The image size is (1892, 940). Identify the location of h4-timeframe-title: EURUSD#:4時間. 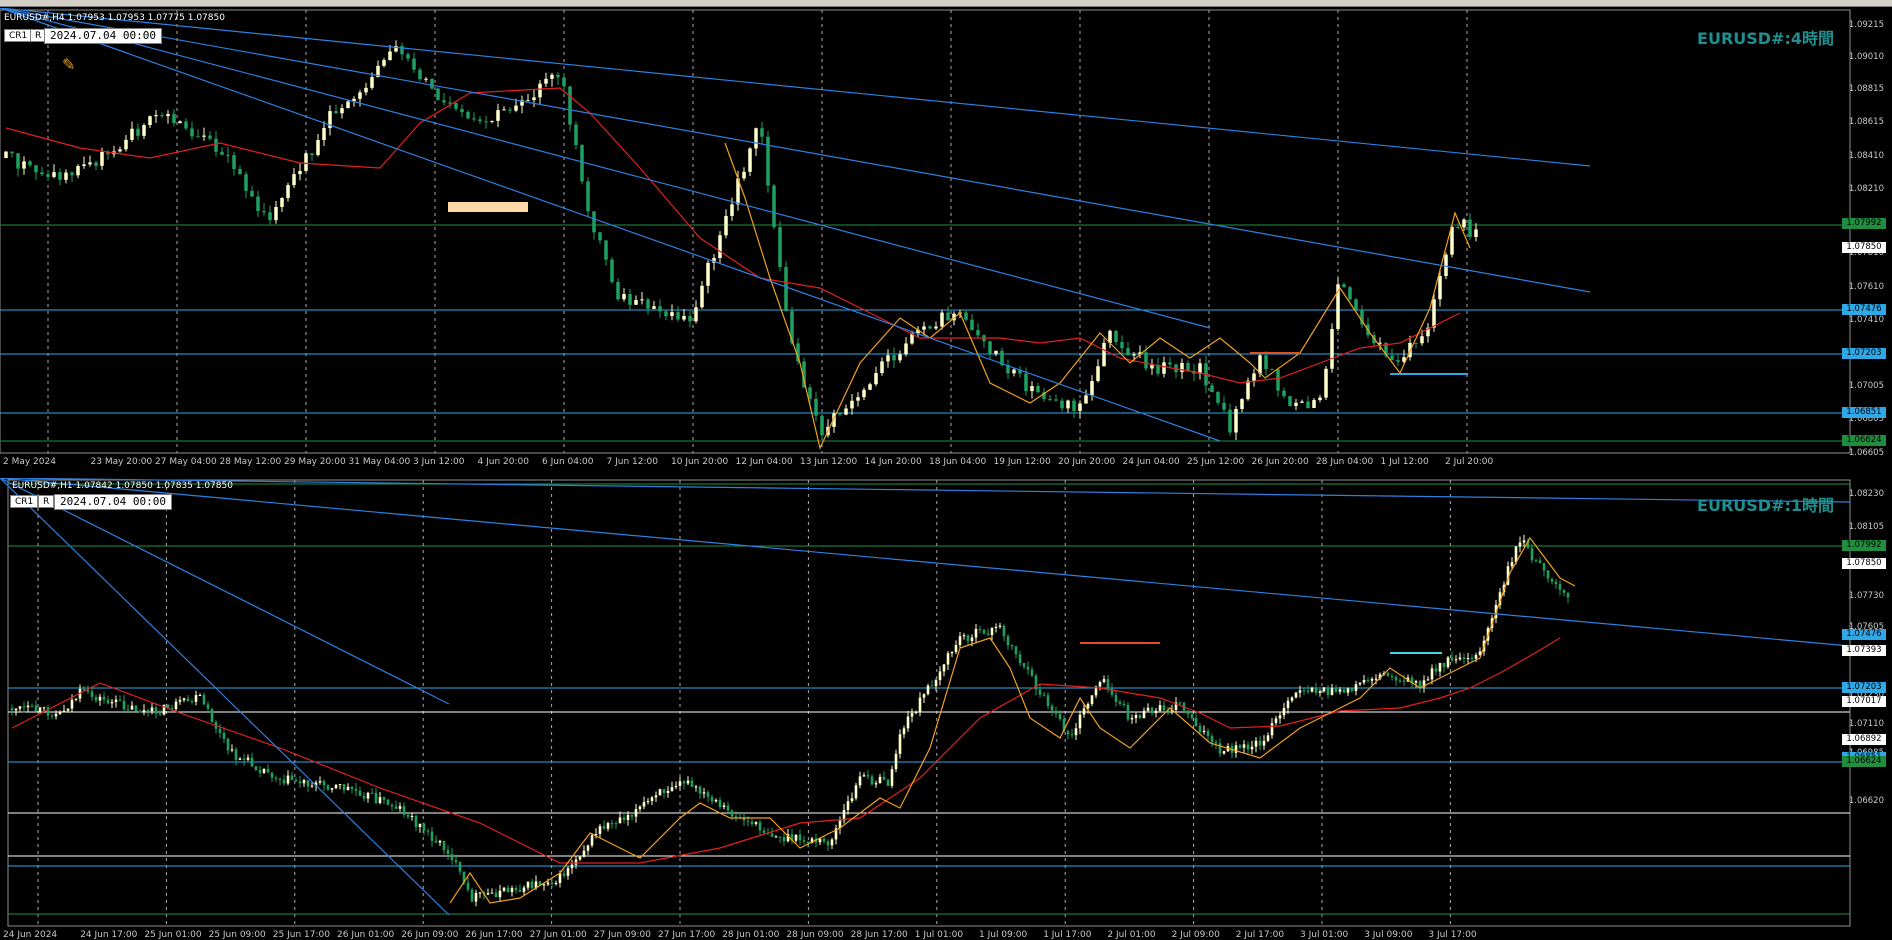
(1765, 38).